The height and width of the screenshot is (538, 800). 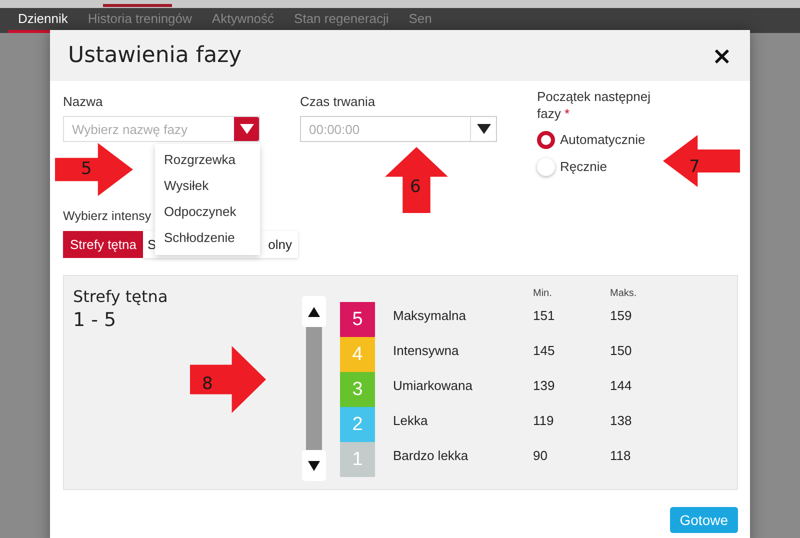 What do you see at coordinates (540, 455) in the screenshot?
I see `table-cell-text: 90` at bounding box center [540, 455].